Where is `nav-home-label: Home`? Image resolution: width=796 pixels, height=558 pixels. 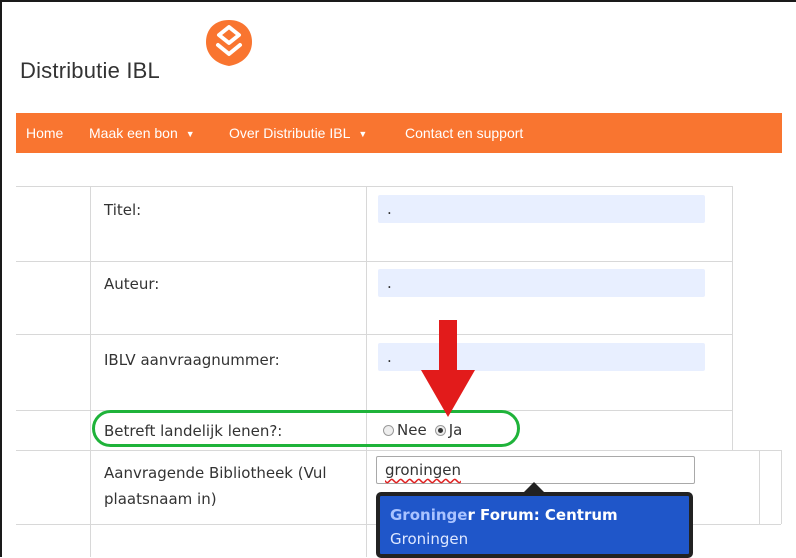
nav-home-label: Home is located at coordinates (45, 133).